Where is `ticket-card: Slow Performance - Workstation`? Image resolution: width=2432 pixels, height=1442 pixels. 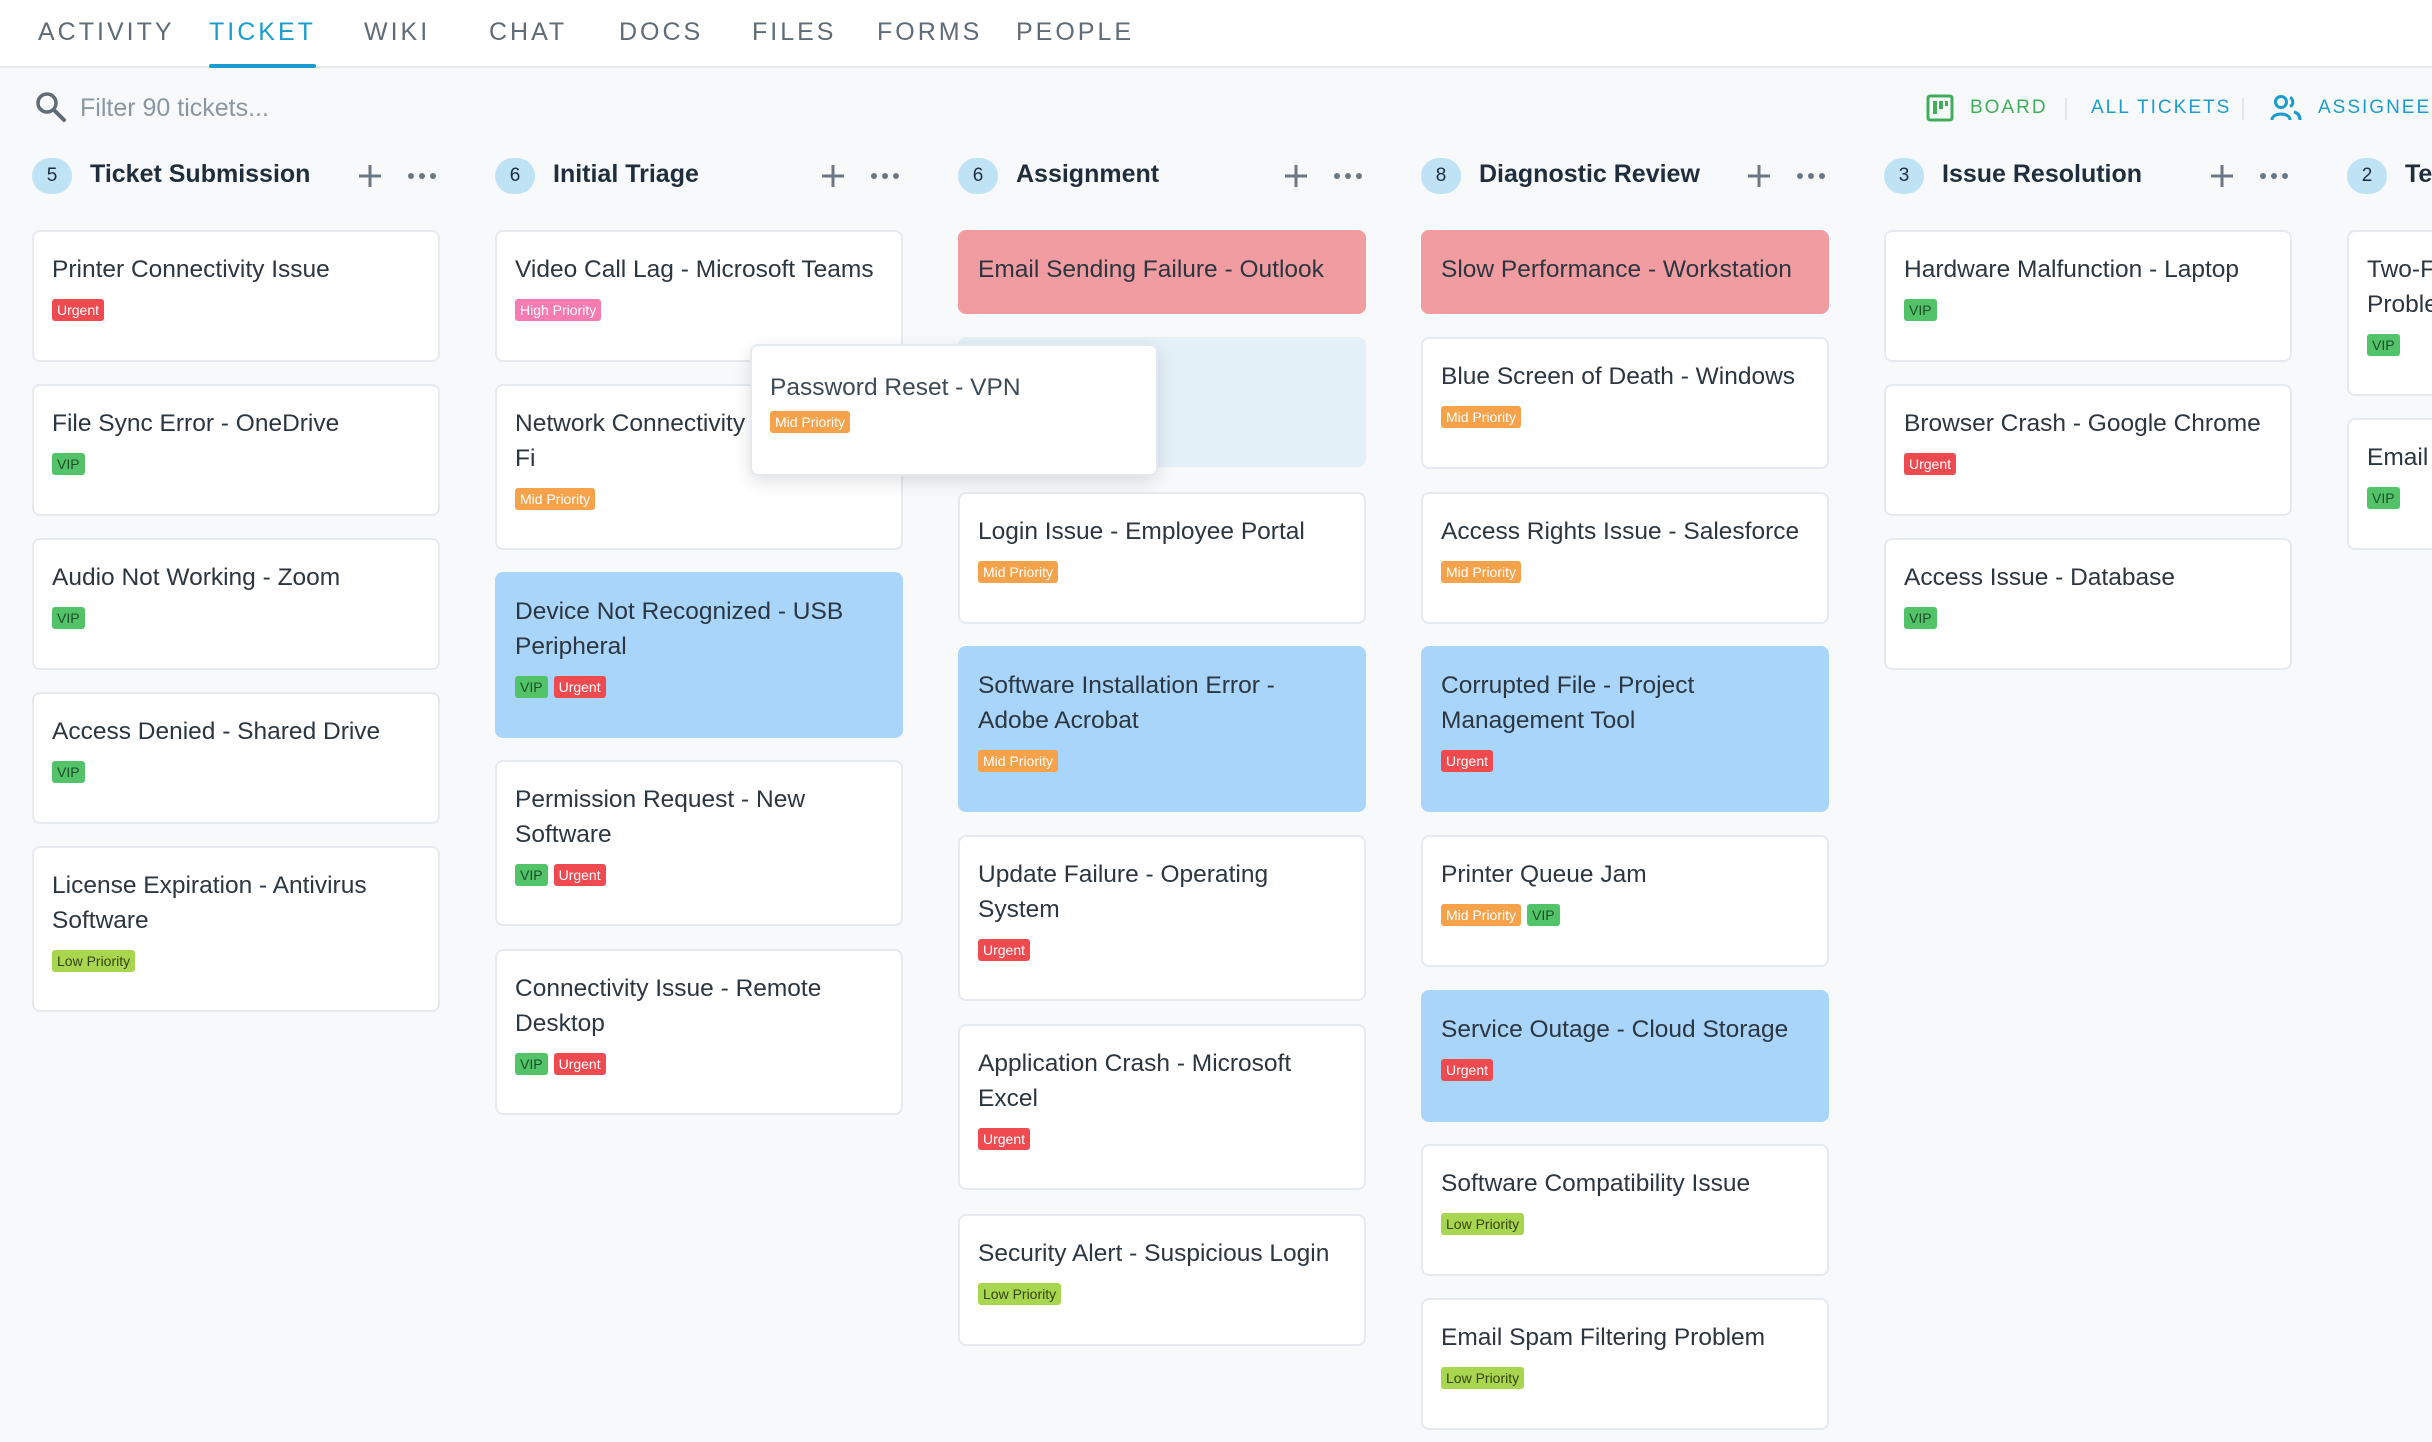 ticket-card: Slow Performance - Workstation is located at coordinates (1625, 272).